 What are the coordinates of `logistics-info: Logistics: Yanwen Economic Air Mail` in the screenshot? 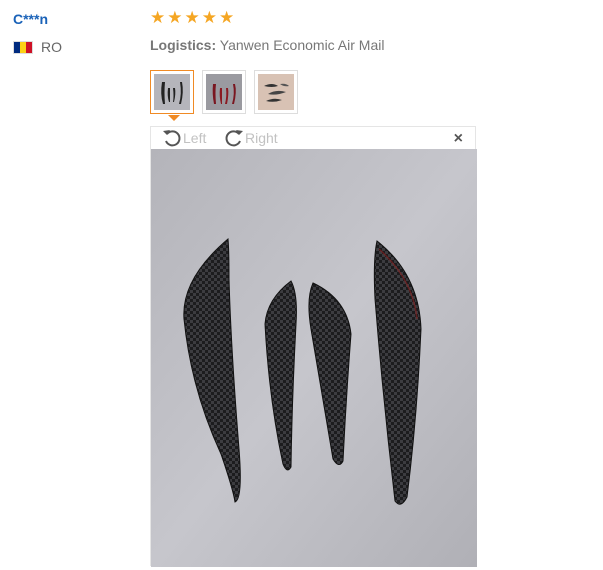 It's located at (267, 45).